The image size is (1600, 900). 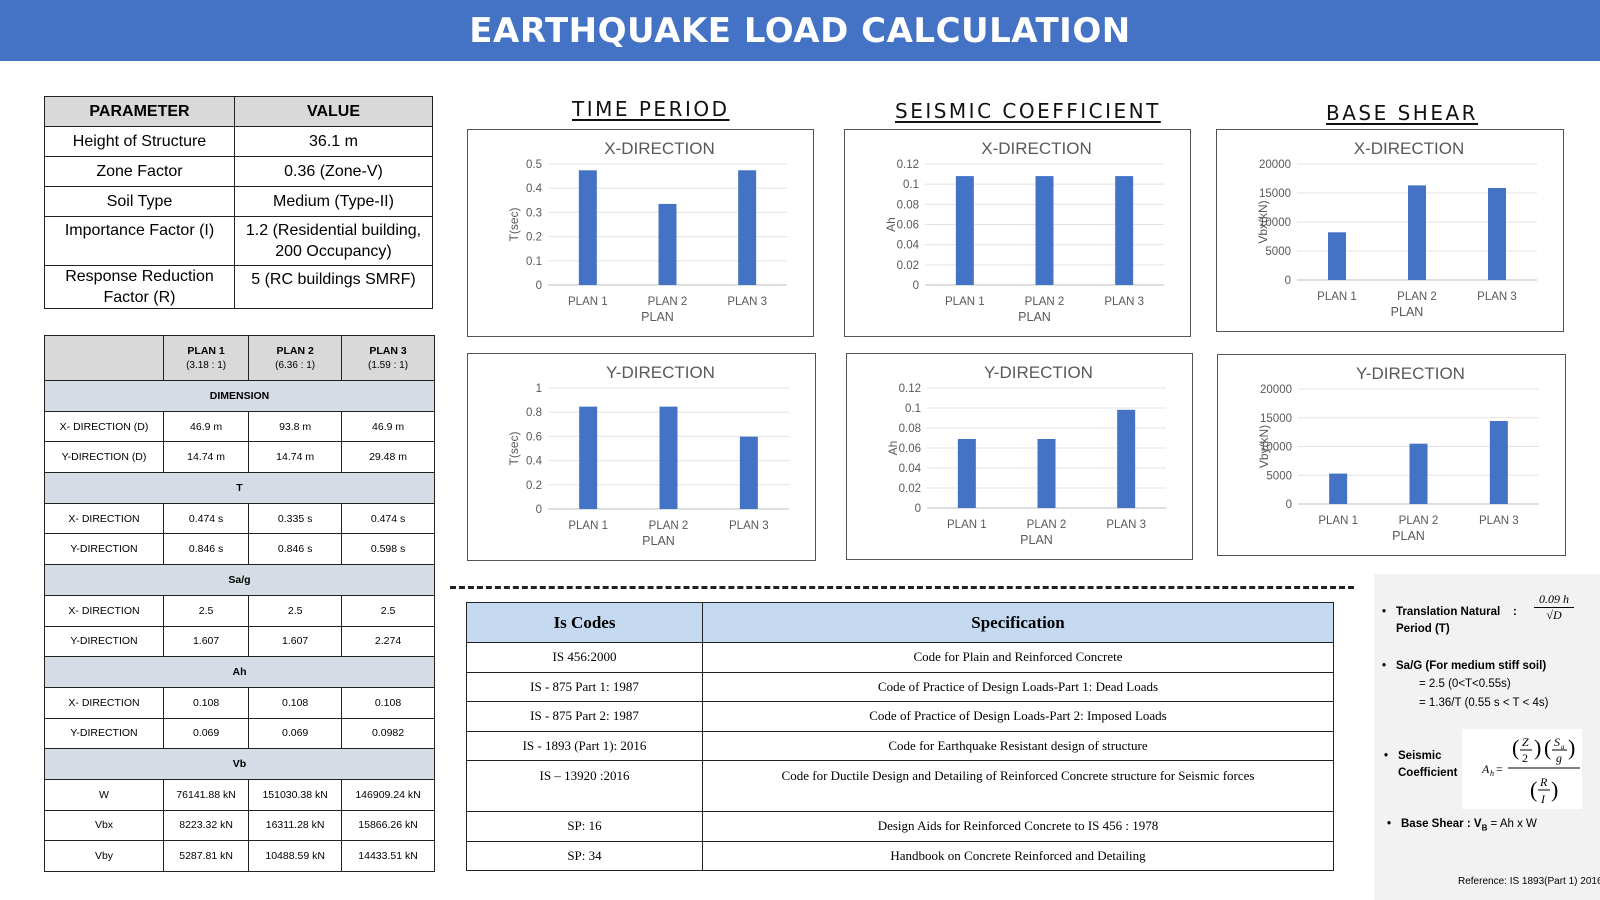 What do you see at coordinates (534, 213) in the screenshot?
I see `y-tick-label: 0.3` at bounding box center [534, 213].